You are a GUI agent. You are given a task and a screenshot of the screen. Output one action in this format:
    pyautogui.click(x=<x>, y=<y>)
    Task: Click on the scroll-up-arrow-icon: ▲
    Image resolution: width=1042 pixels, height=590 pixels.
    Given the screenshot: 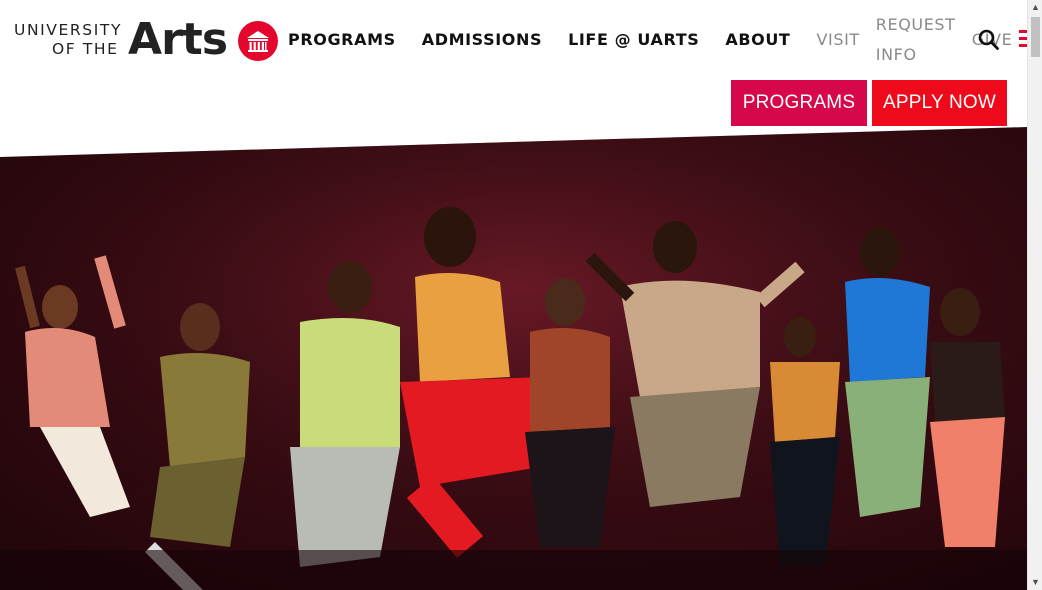 What is the action you would take?
    pyautogui.click(x=1035, y=7)
    